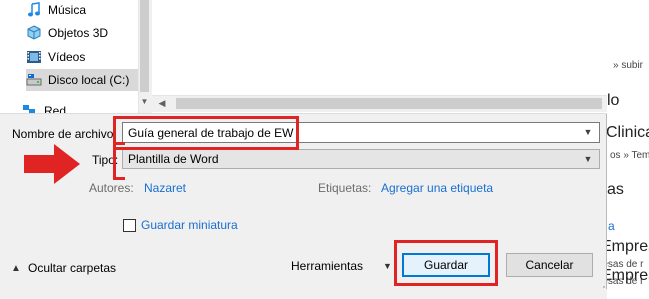  I want to click on tags-label: Etiquetas:, so click(345, 188).